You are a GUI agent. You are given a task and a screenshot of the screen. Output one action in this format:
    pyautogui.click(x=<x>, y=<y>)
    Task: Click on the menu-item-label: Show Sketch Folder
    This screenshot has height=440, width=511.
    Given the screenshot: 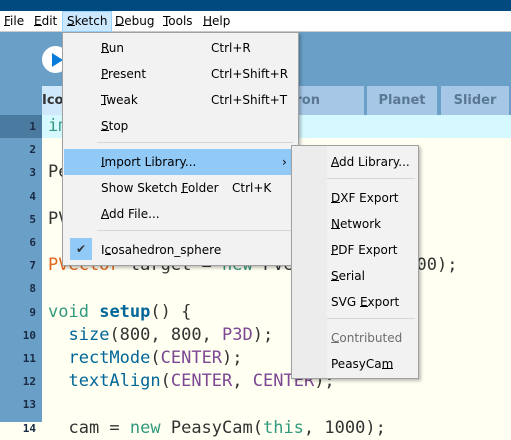 What is the action you would take?
    pyautogui.click(x=160, y=188)
    